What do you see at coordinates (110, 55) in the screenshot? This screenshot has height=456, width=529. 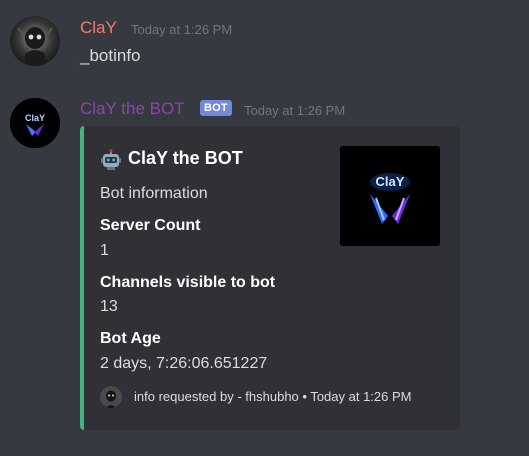 I see `message-content: _botinfo` at bounding box center [110, 55].